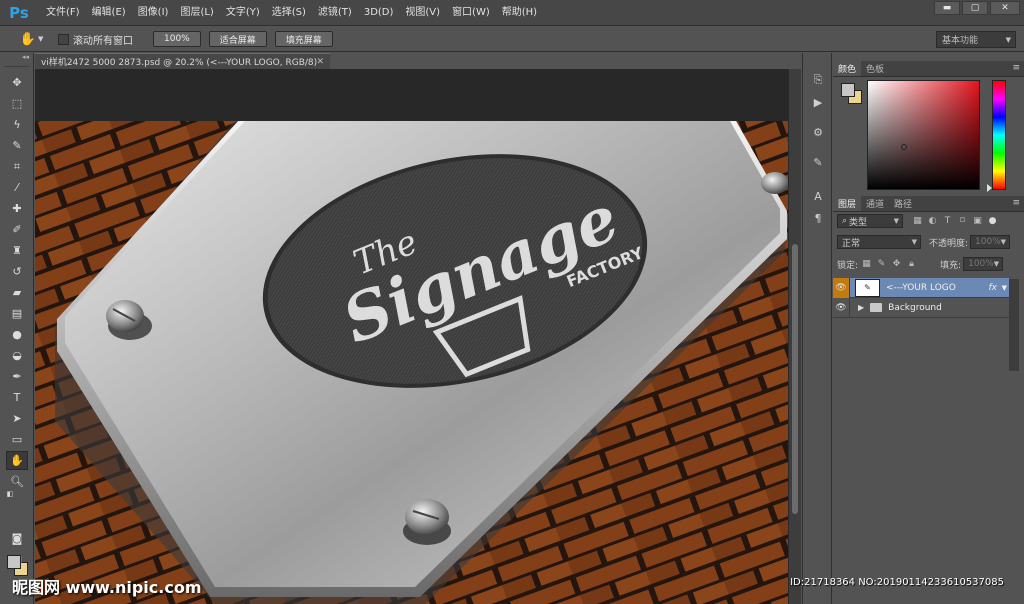 This screenshot has width=1024, height=604. I want to click on opacity-input: 100% ▼, so click(990, 242).